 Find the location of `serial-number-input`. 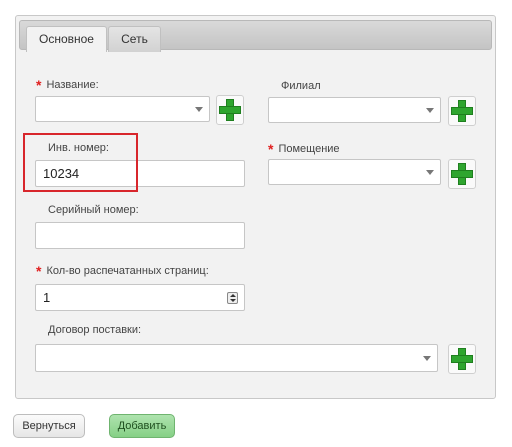

serial-number-input is located at coordinates (140, 235).